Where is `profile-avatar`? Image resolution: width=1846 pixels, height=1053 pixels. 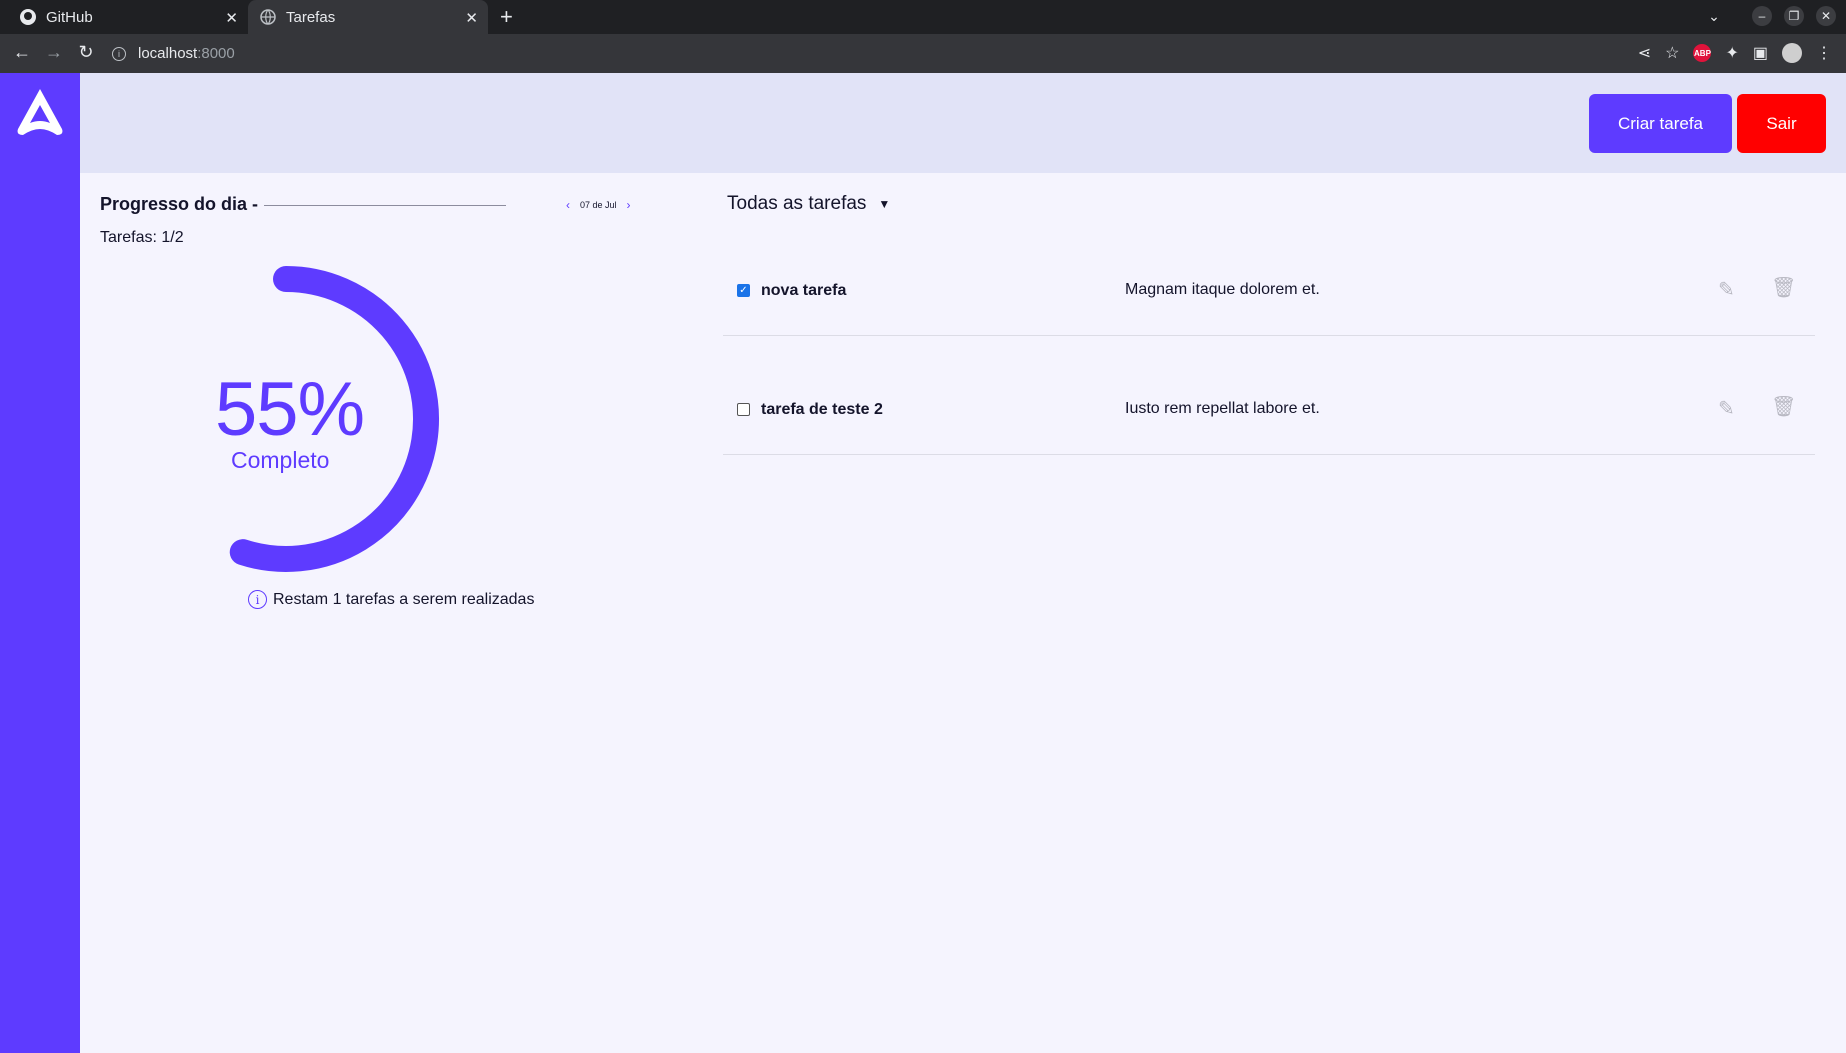 profile-avatar is located at coordinates (1792, 53).